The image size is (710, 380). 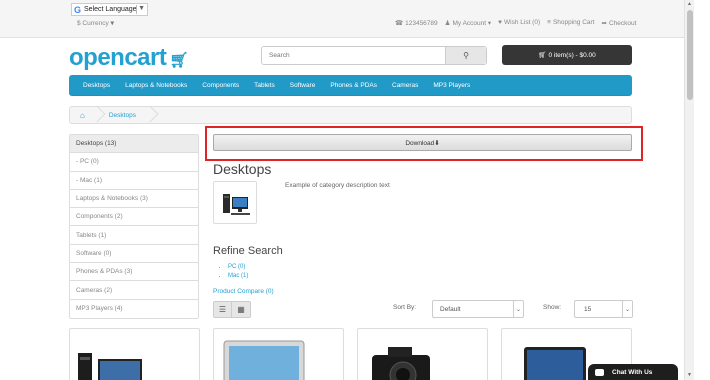 I want to click on phone-label: 123456789, so click(x=421, y=23).